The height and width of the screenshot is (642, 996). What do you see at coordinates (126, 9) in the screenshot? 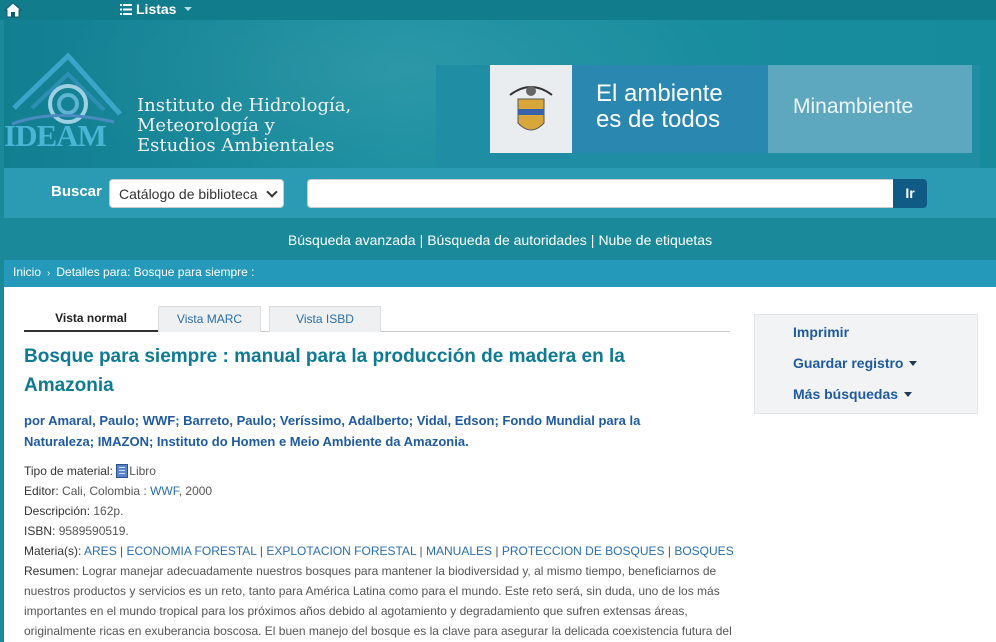
I see `list-icon` at bounding box center [126, 9].